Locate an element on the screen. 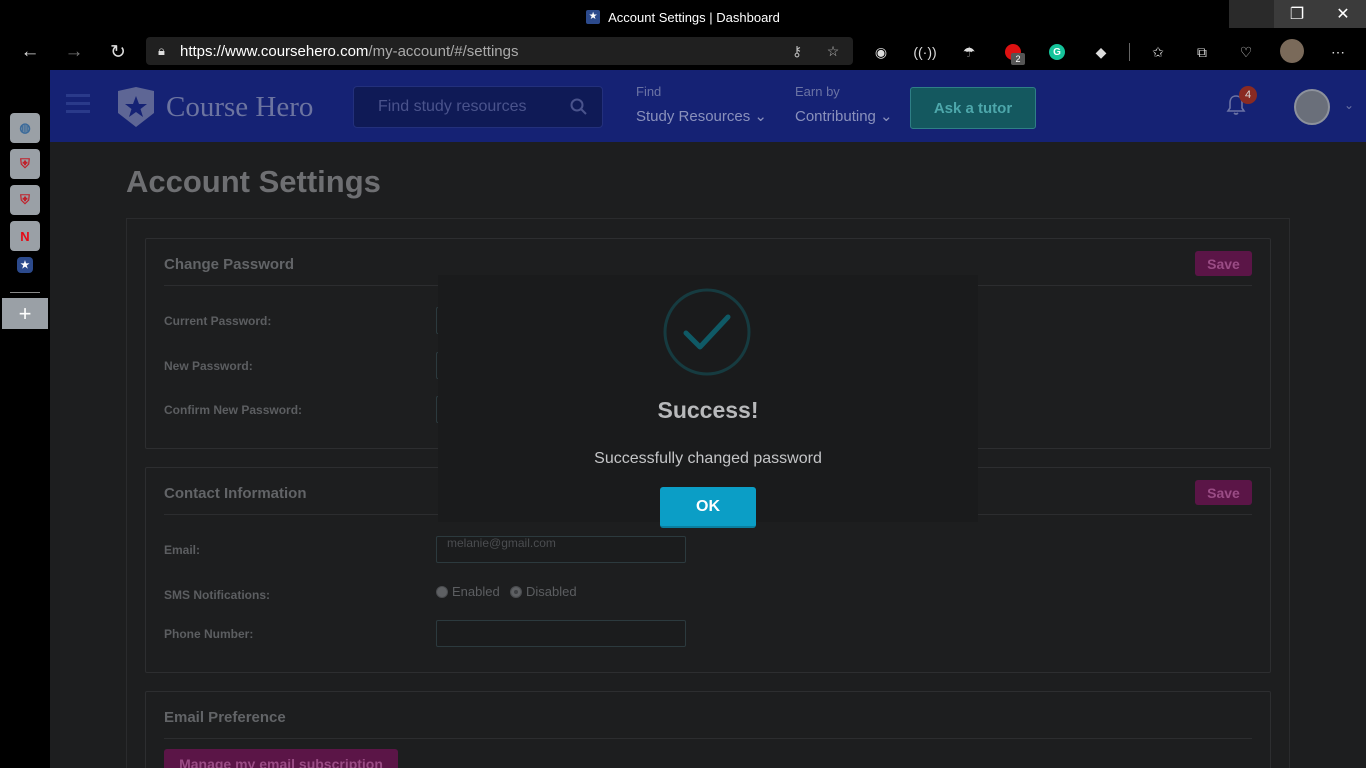 This screenshot has width=1366, height=768. vtab-netflix-icon: N is located at coordinates (25, 236).